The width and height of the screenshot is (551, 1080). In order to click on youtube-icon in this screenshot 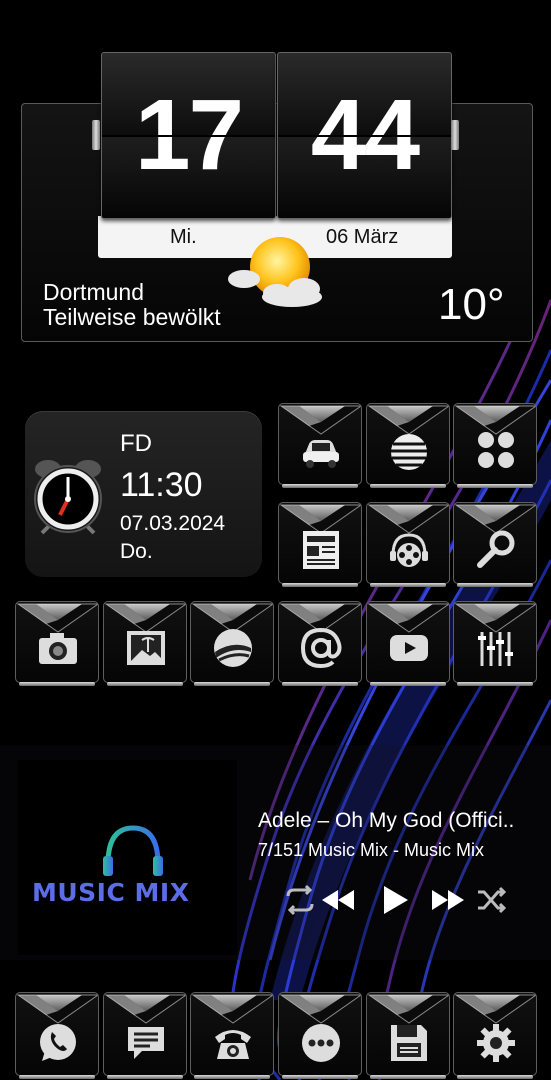, I will do `click(409, 648)`.